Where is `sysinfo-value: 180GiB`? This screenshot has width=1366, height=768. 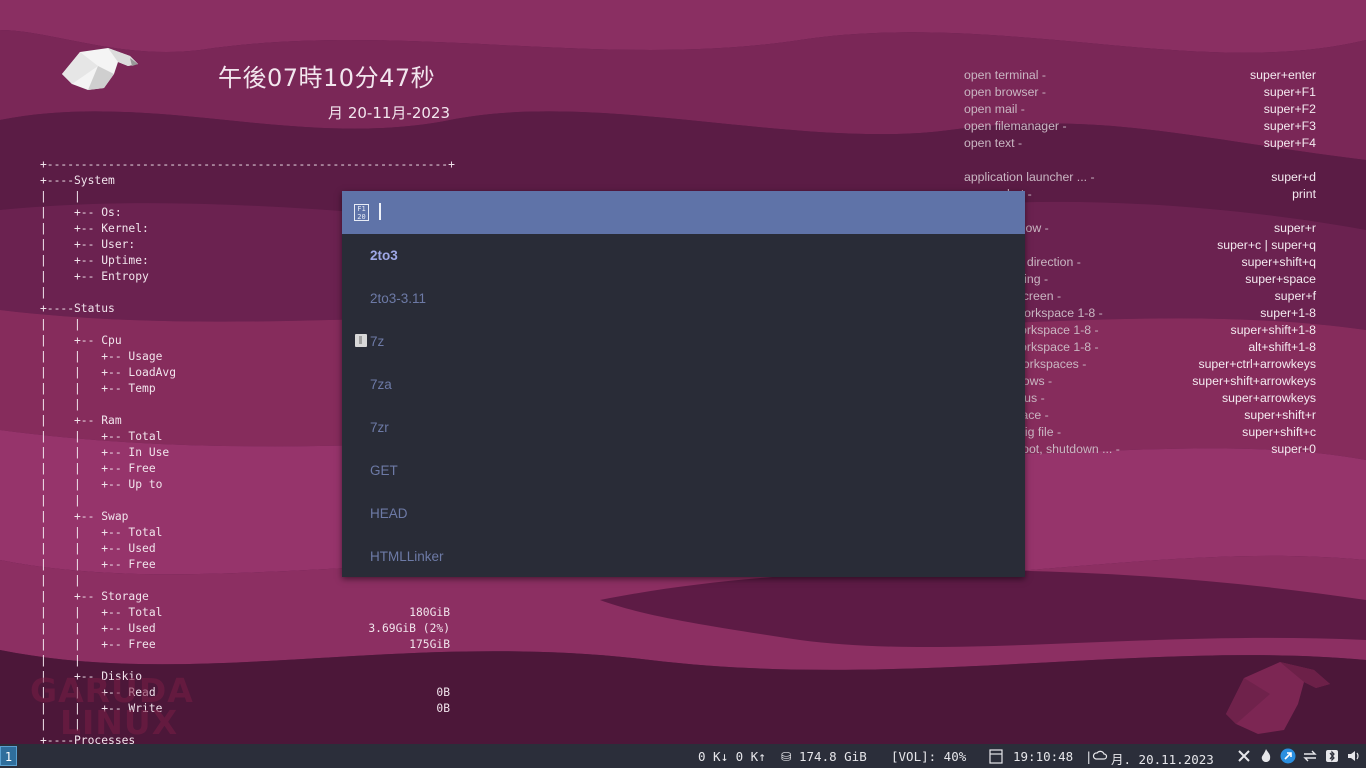 sysinfo-value: 180GiB is located at coordinates (429, 612).